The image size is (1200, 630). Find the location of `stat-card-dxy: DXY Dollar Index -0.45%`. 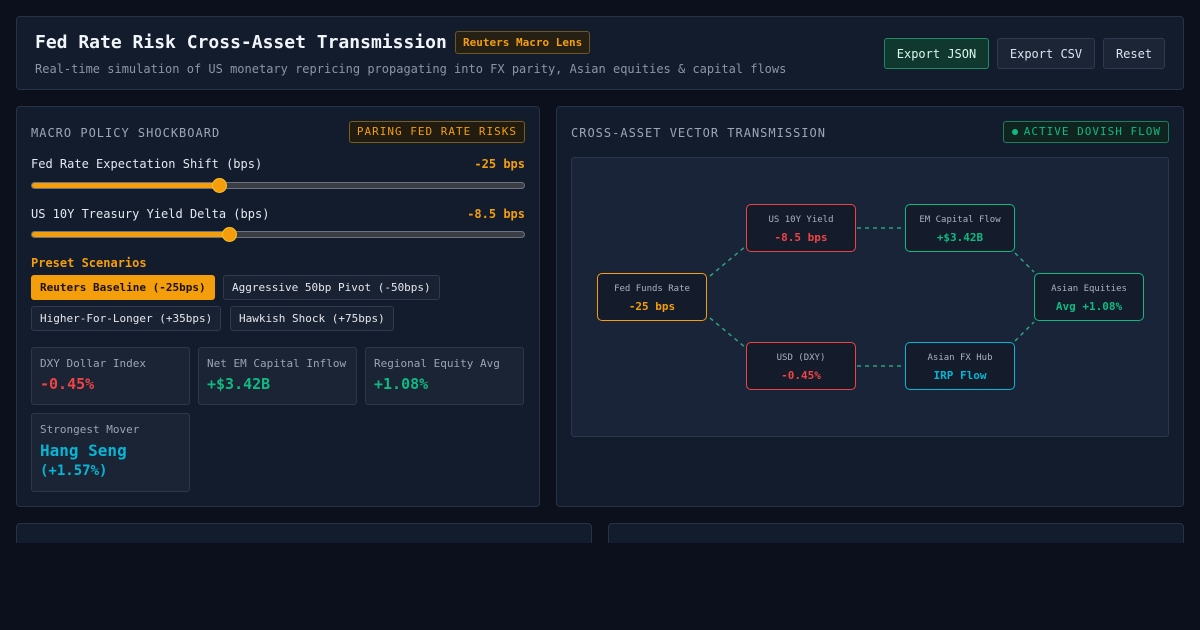

stat-card-dxy: DXY Dollar Index -0.45% is located at coordinates (110, 376).